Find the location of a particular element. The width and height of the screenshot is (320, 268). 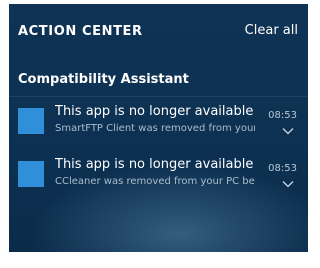

group-divider is located at coordinates (158, 96).